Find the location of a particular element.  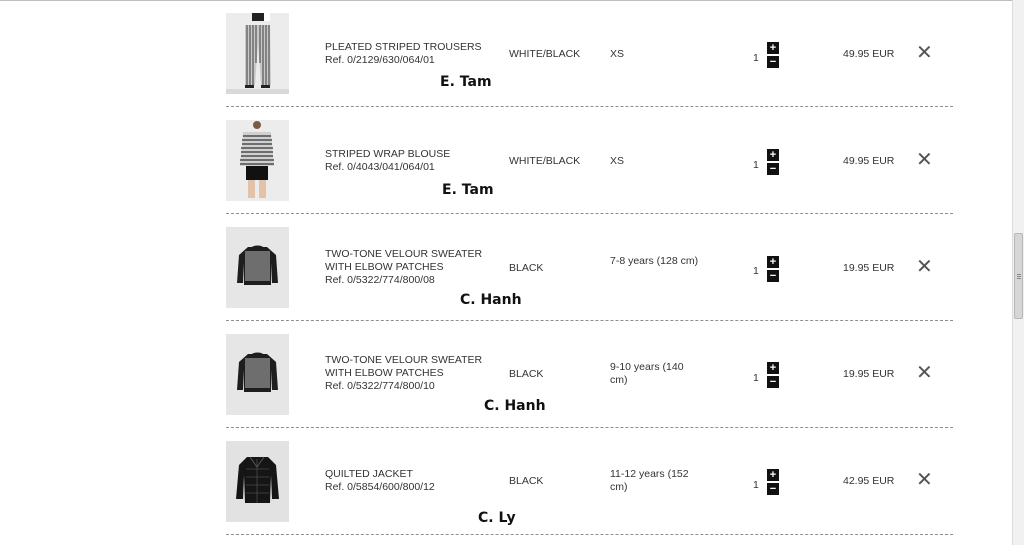

quilted-jacket-photo is located at coordinates (257, 481).